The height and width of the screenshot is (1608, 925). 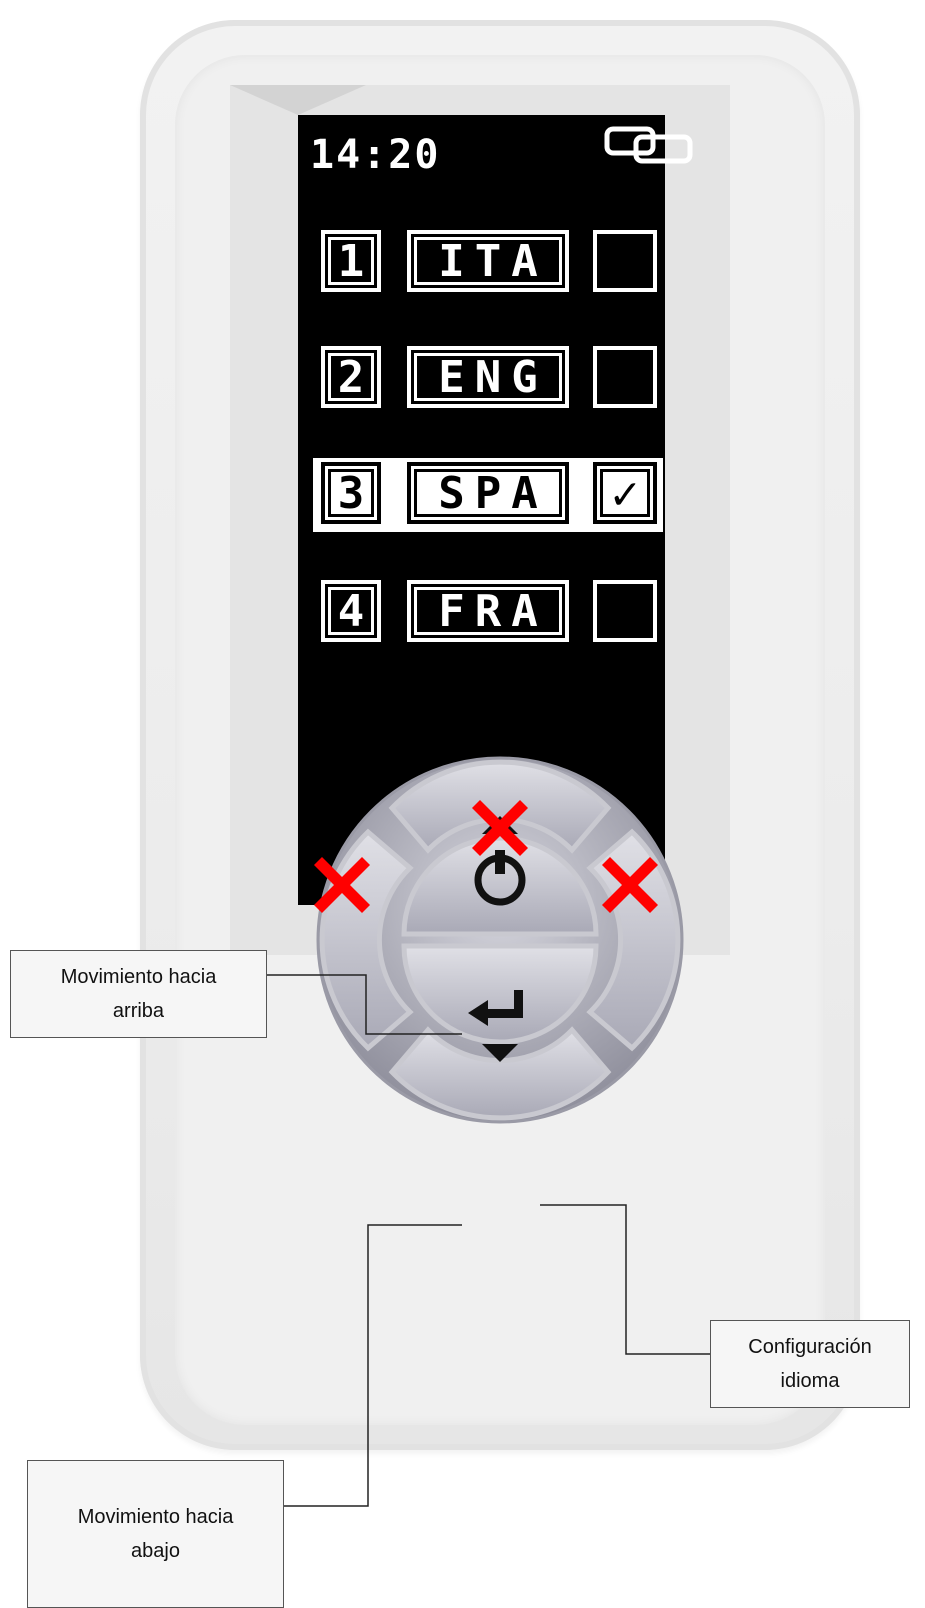 I want to click on row-number: 1, so click(x=351, y=261).